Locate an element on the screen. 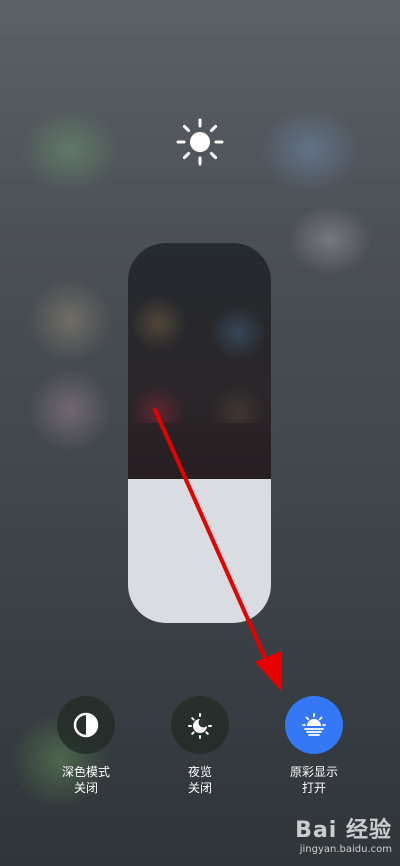  night-view-toggle: 夜览 关闭 is located at coordinates (200, 746).